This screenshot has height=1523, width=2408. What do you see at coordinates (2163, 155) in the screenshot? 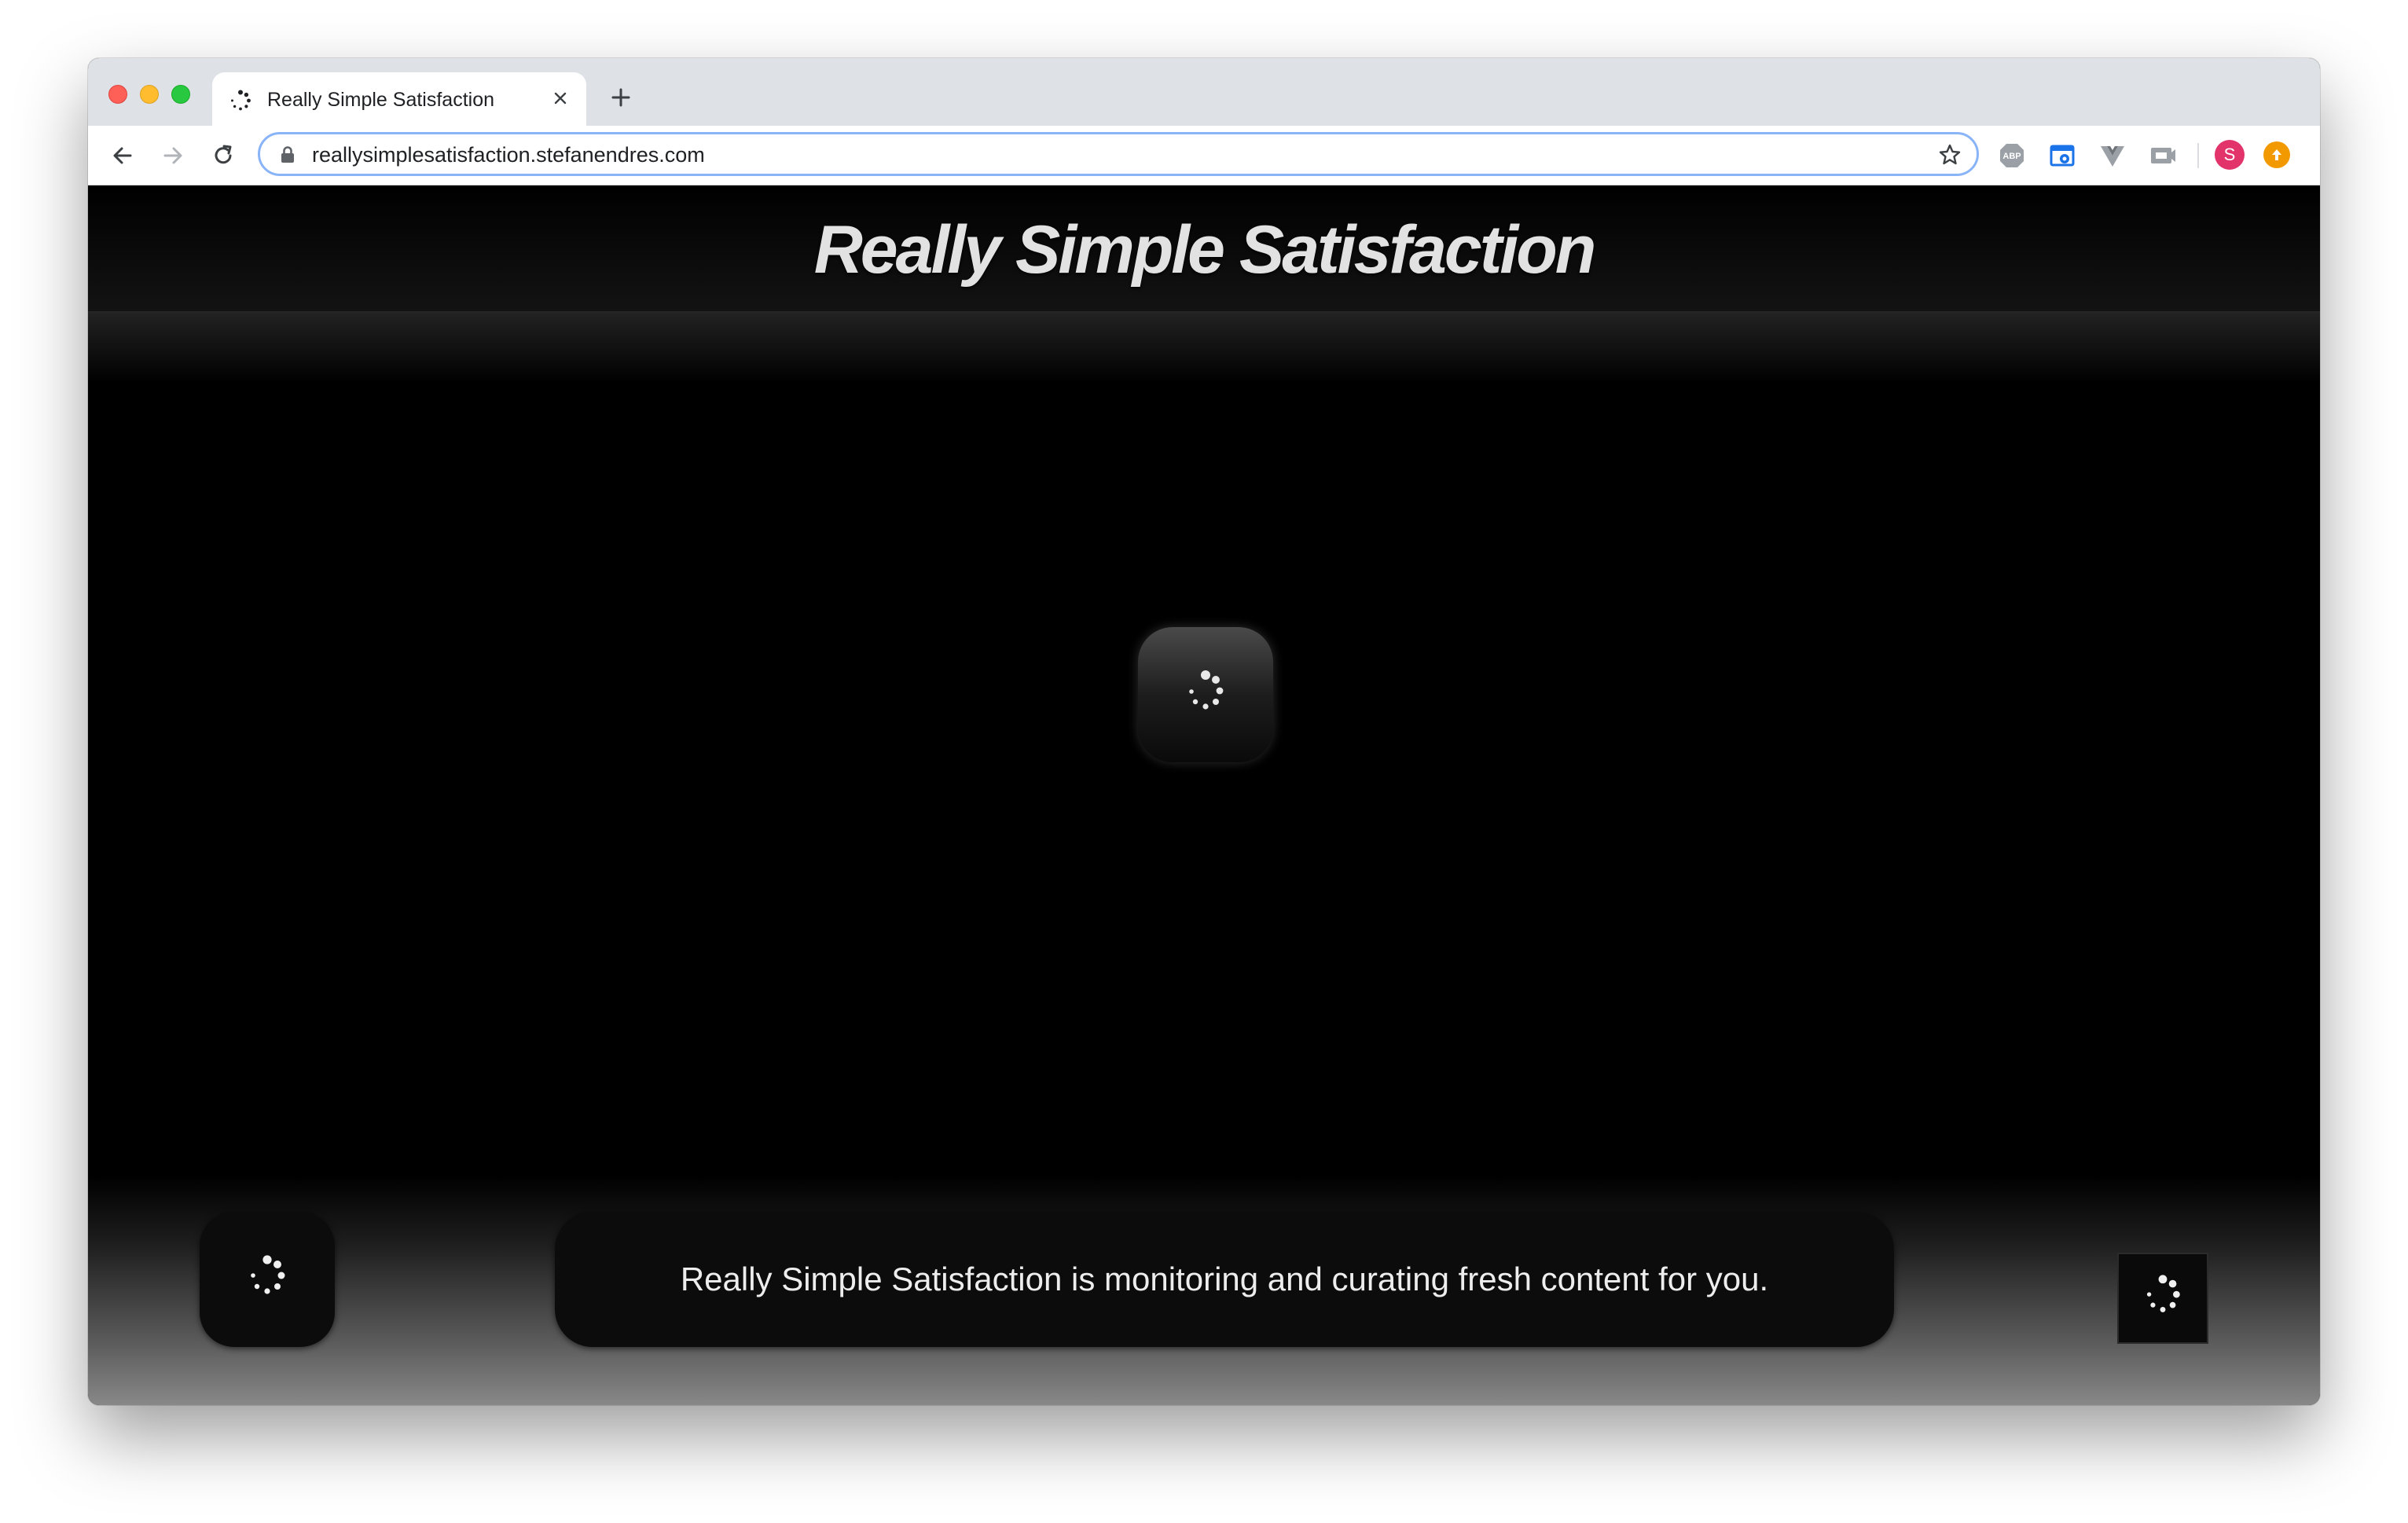
I see `cast-extension-icon` at bounding box center [2163, 155].